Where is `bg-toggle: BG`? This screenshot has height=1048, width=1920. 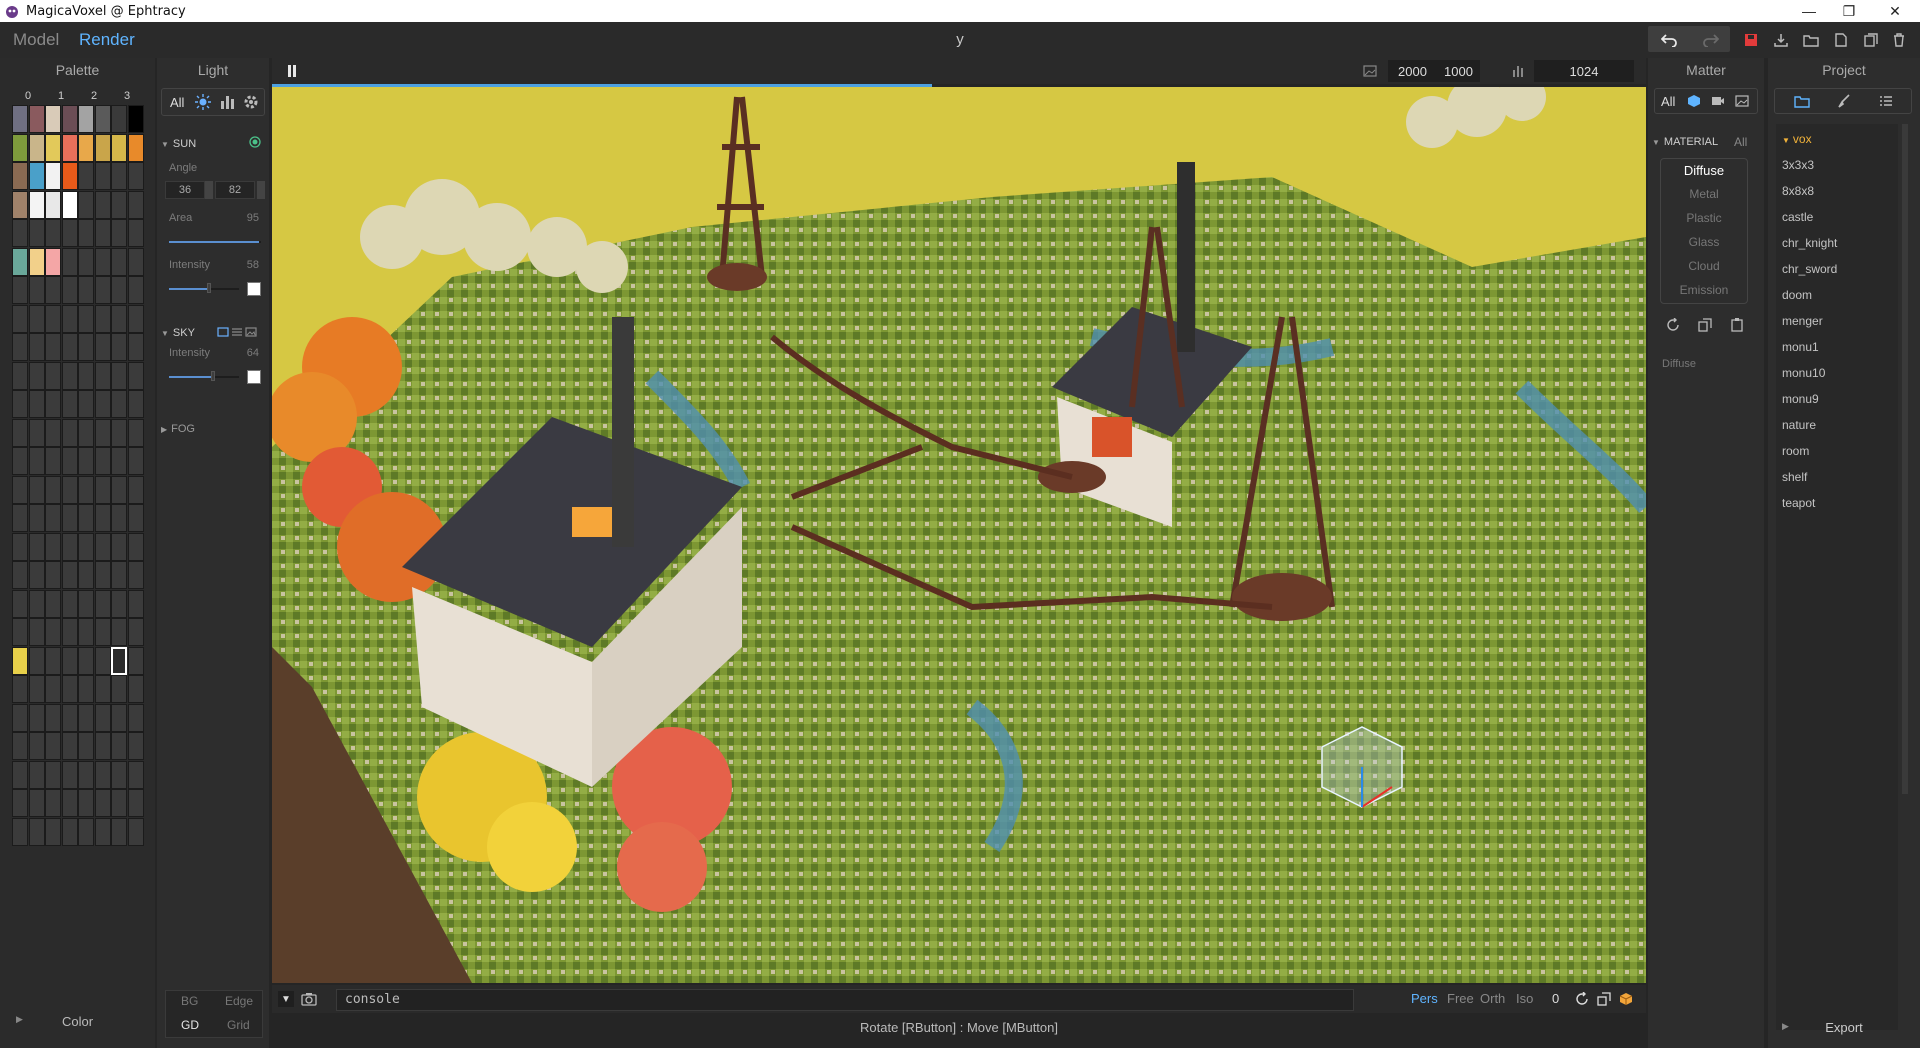
bg-toggle: BG is located at coordinates (189, 1001).